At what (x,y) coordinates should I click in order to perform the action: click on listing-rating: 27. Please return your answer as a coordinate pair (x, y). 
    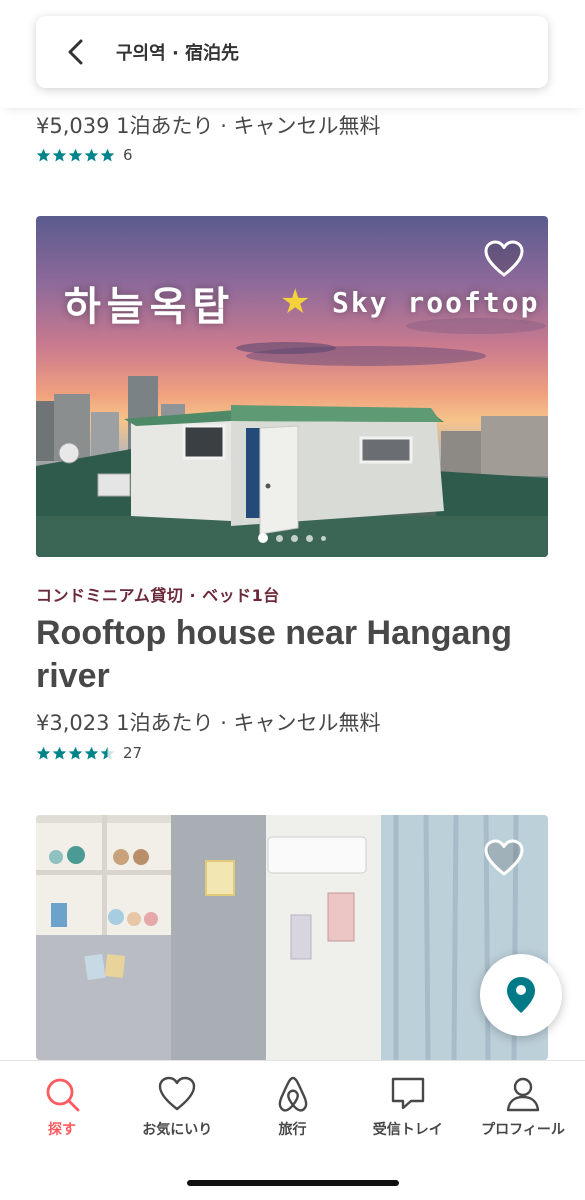
    Looking at the image, I should click on (89, 753).